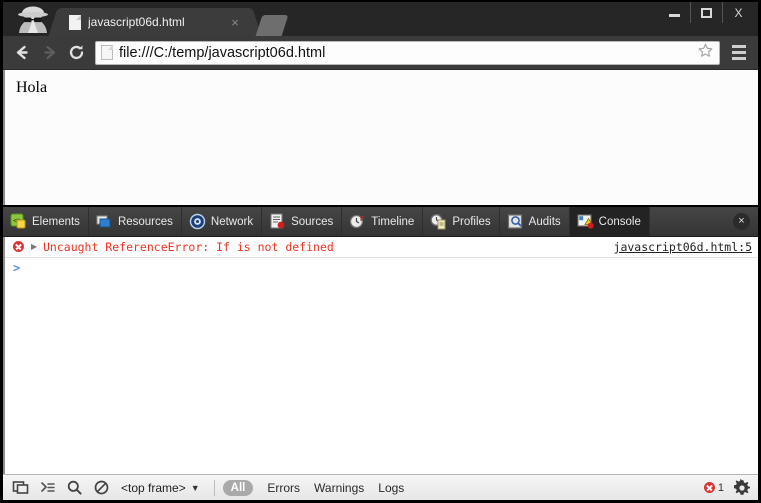 Image resolution: width=761 pixels, height=503 pixels. I want to click on new-tab-button, so click(272, 25).